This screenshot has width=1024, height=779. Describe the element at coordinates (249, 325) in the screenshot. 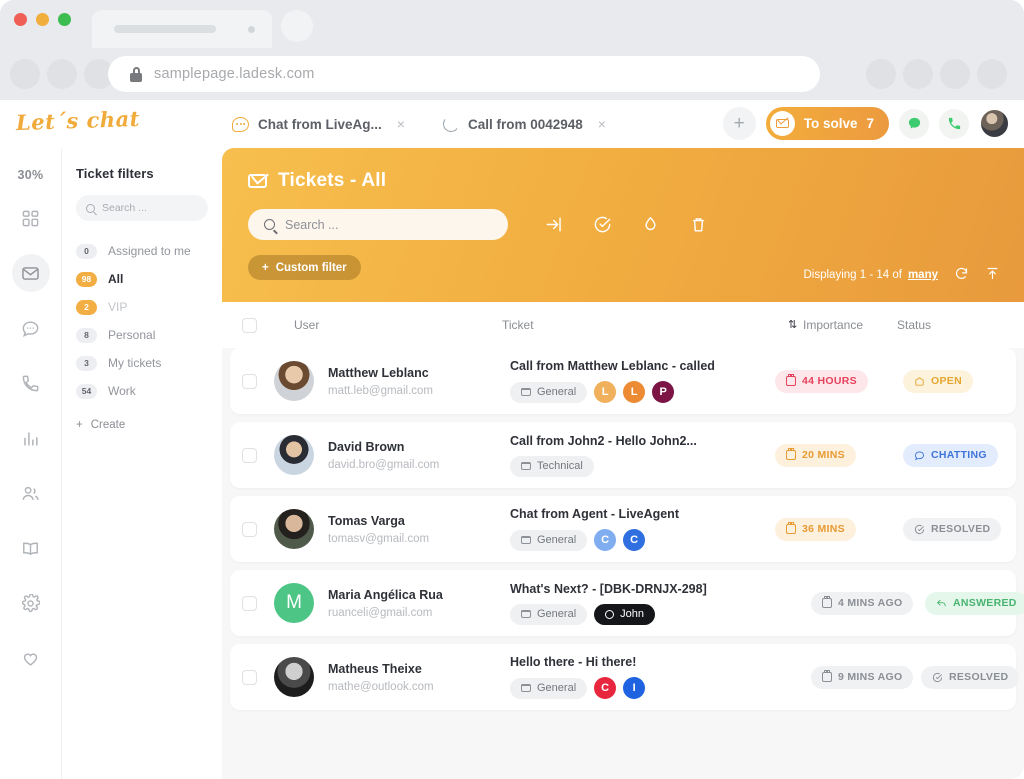

I see `select-all-checkbox` at that location.